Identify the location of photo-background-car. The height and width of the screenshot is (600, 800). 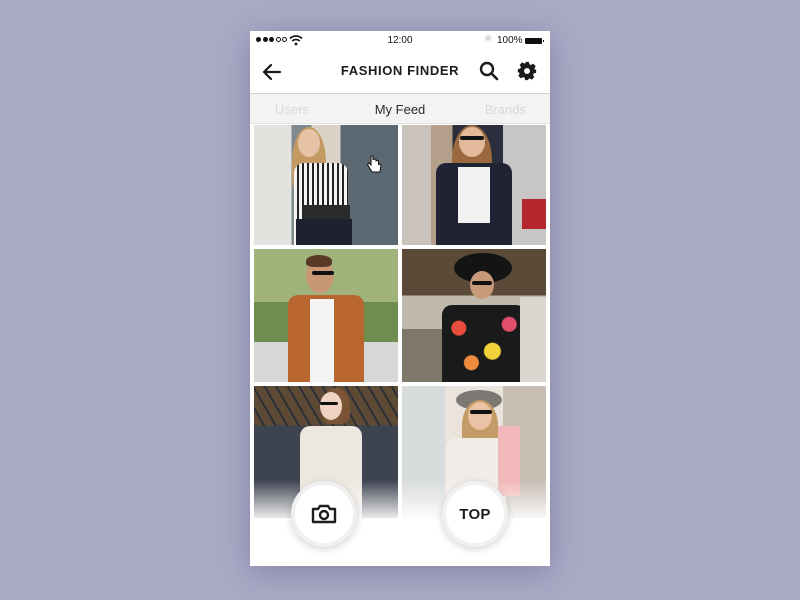
(534, 214).